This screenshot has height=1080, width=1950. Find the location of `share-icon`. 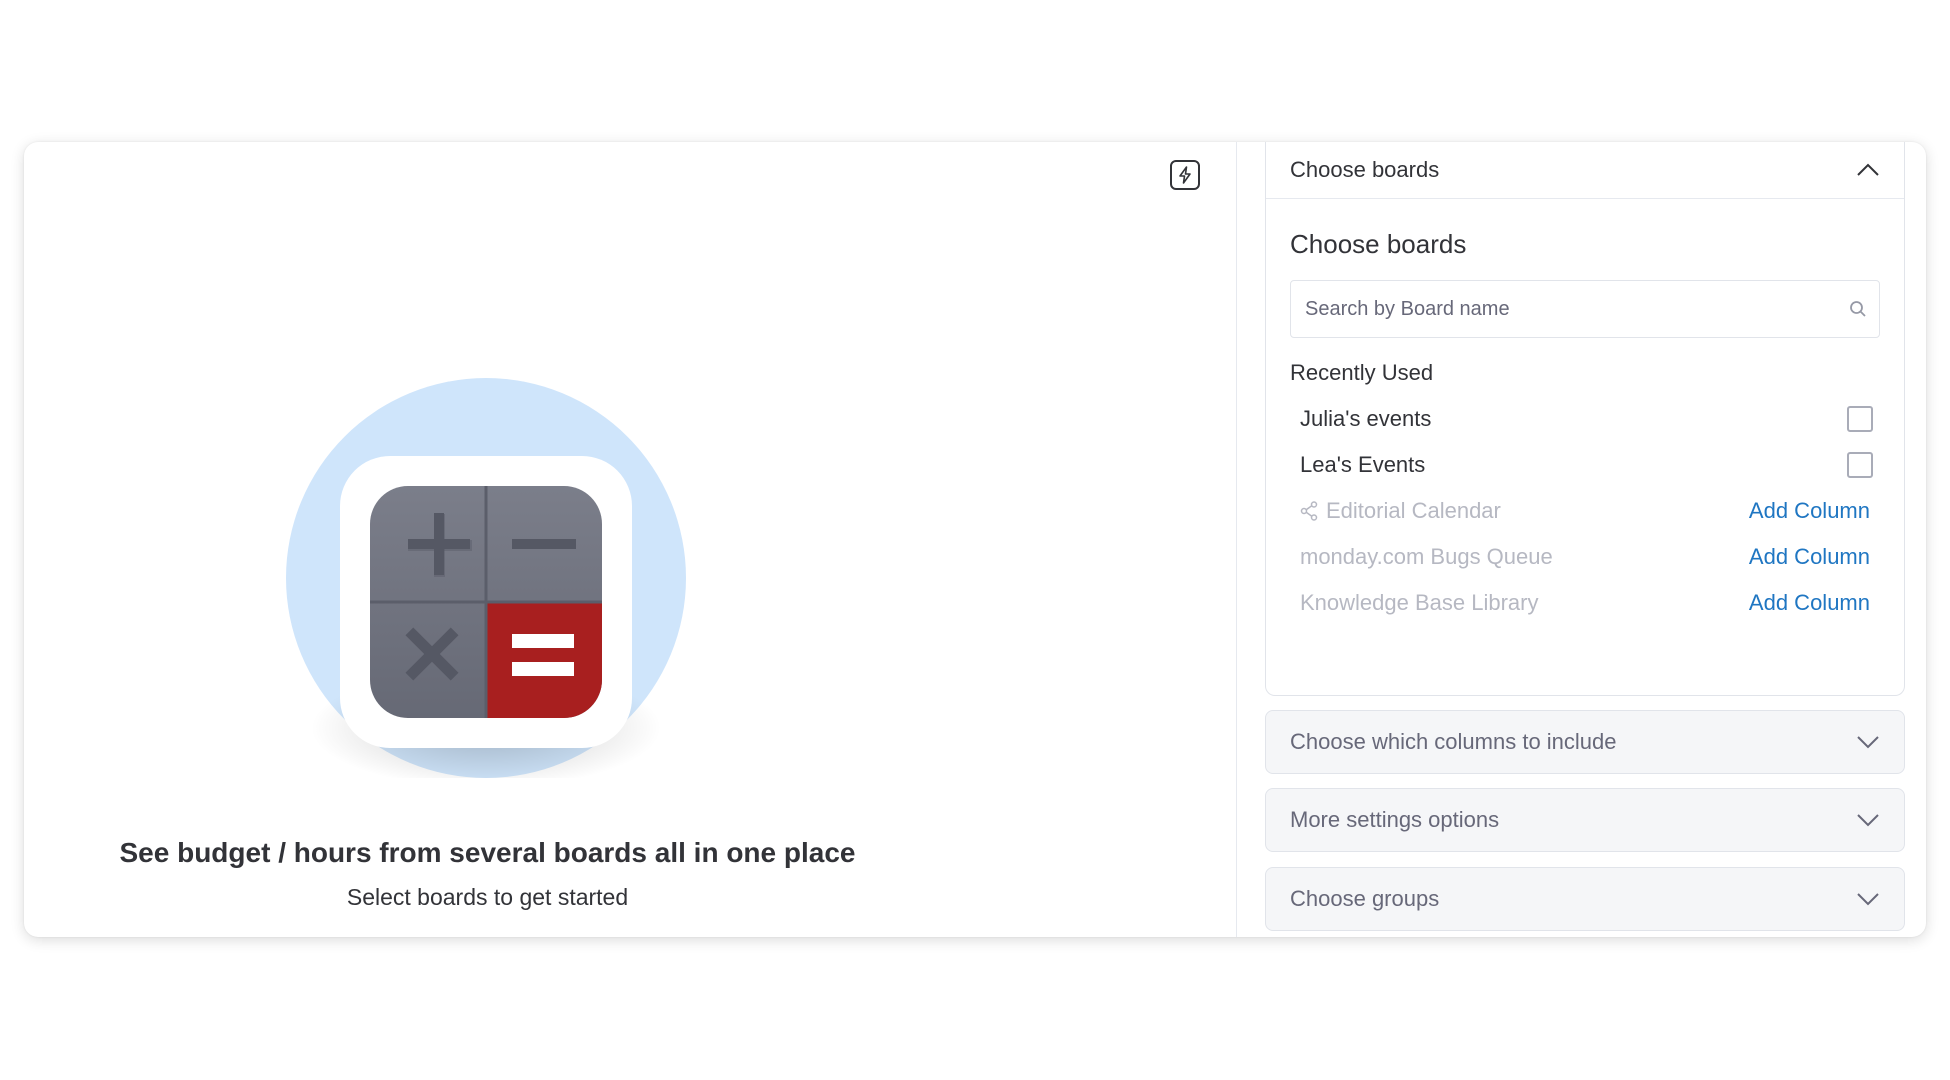

share-icon is located at coordinates (1309, 511).